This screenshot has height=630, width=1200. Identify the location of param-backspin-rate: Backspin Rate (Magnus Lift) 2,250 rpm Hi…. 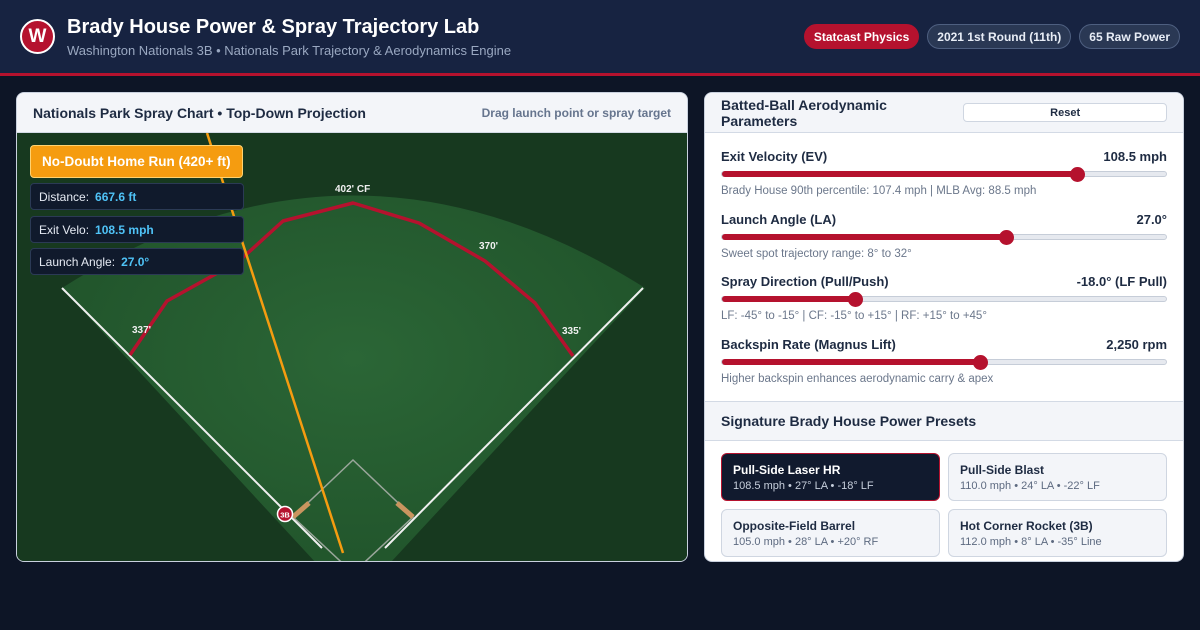
(944, 361).